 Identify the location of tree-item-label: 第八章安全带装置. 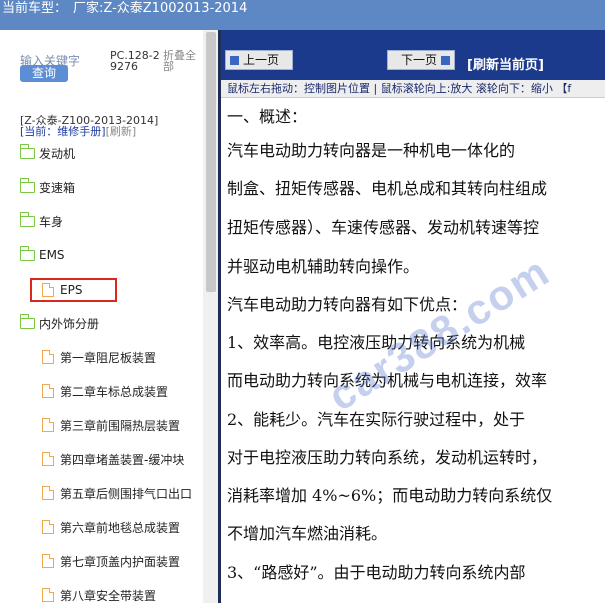
(108, 595).